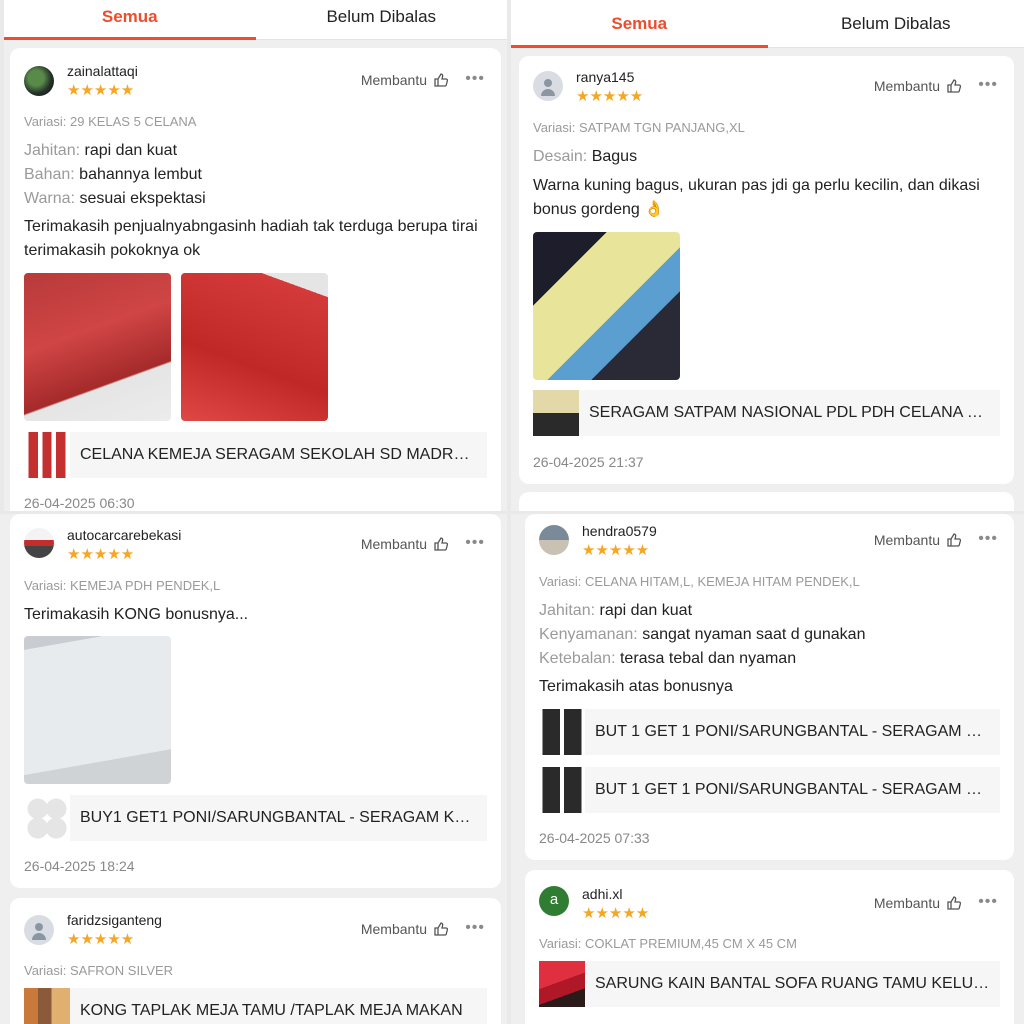 This screenshot has height=1024, width=1024. What do you see at coordinates (639, 127) in the screenshot?
I see `variant-label: Variasi: SATPAM TGN PANJANG,XL` at bounding box center [639, 127].